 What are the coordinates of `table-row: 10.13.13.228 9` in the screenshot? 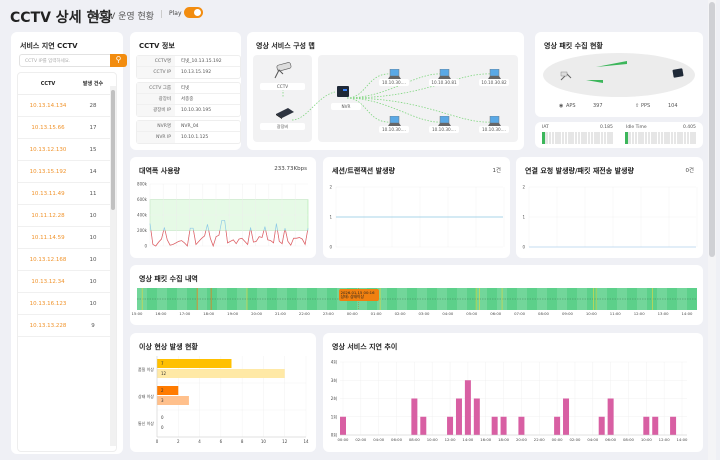 It's located at (67, 326).